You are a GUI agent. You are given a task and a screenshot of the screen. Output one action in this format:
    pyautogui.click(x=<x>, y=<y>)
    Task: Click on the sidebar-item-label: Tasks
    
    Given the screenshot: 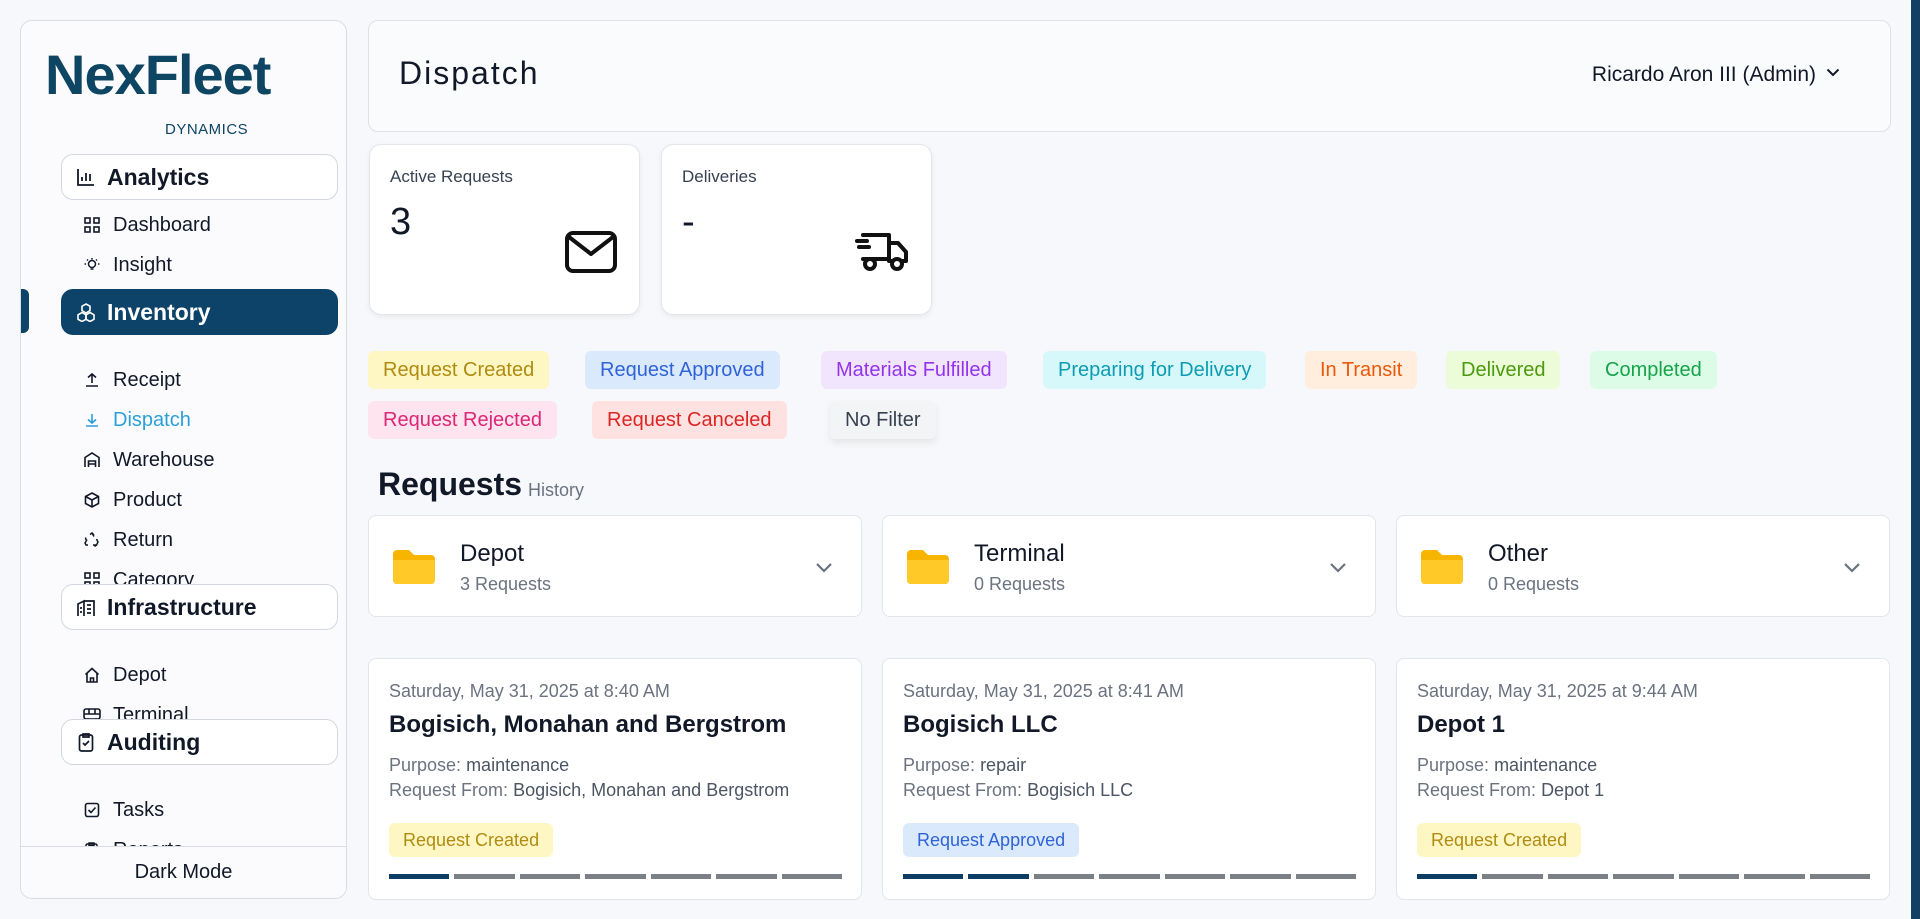 What is the action you would take?
    pyautogui.click(x=139, y=809)
    